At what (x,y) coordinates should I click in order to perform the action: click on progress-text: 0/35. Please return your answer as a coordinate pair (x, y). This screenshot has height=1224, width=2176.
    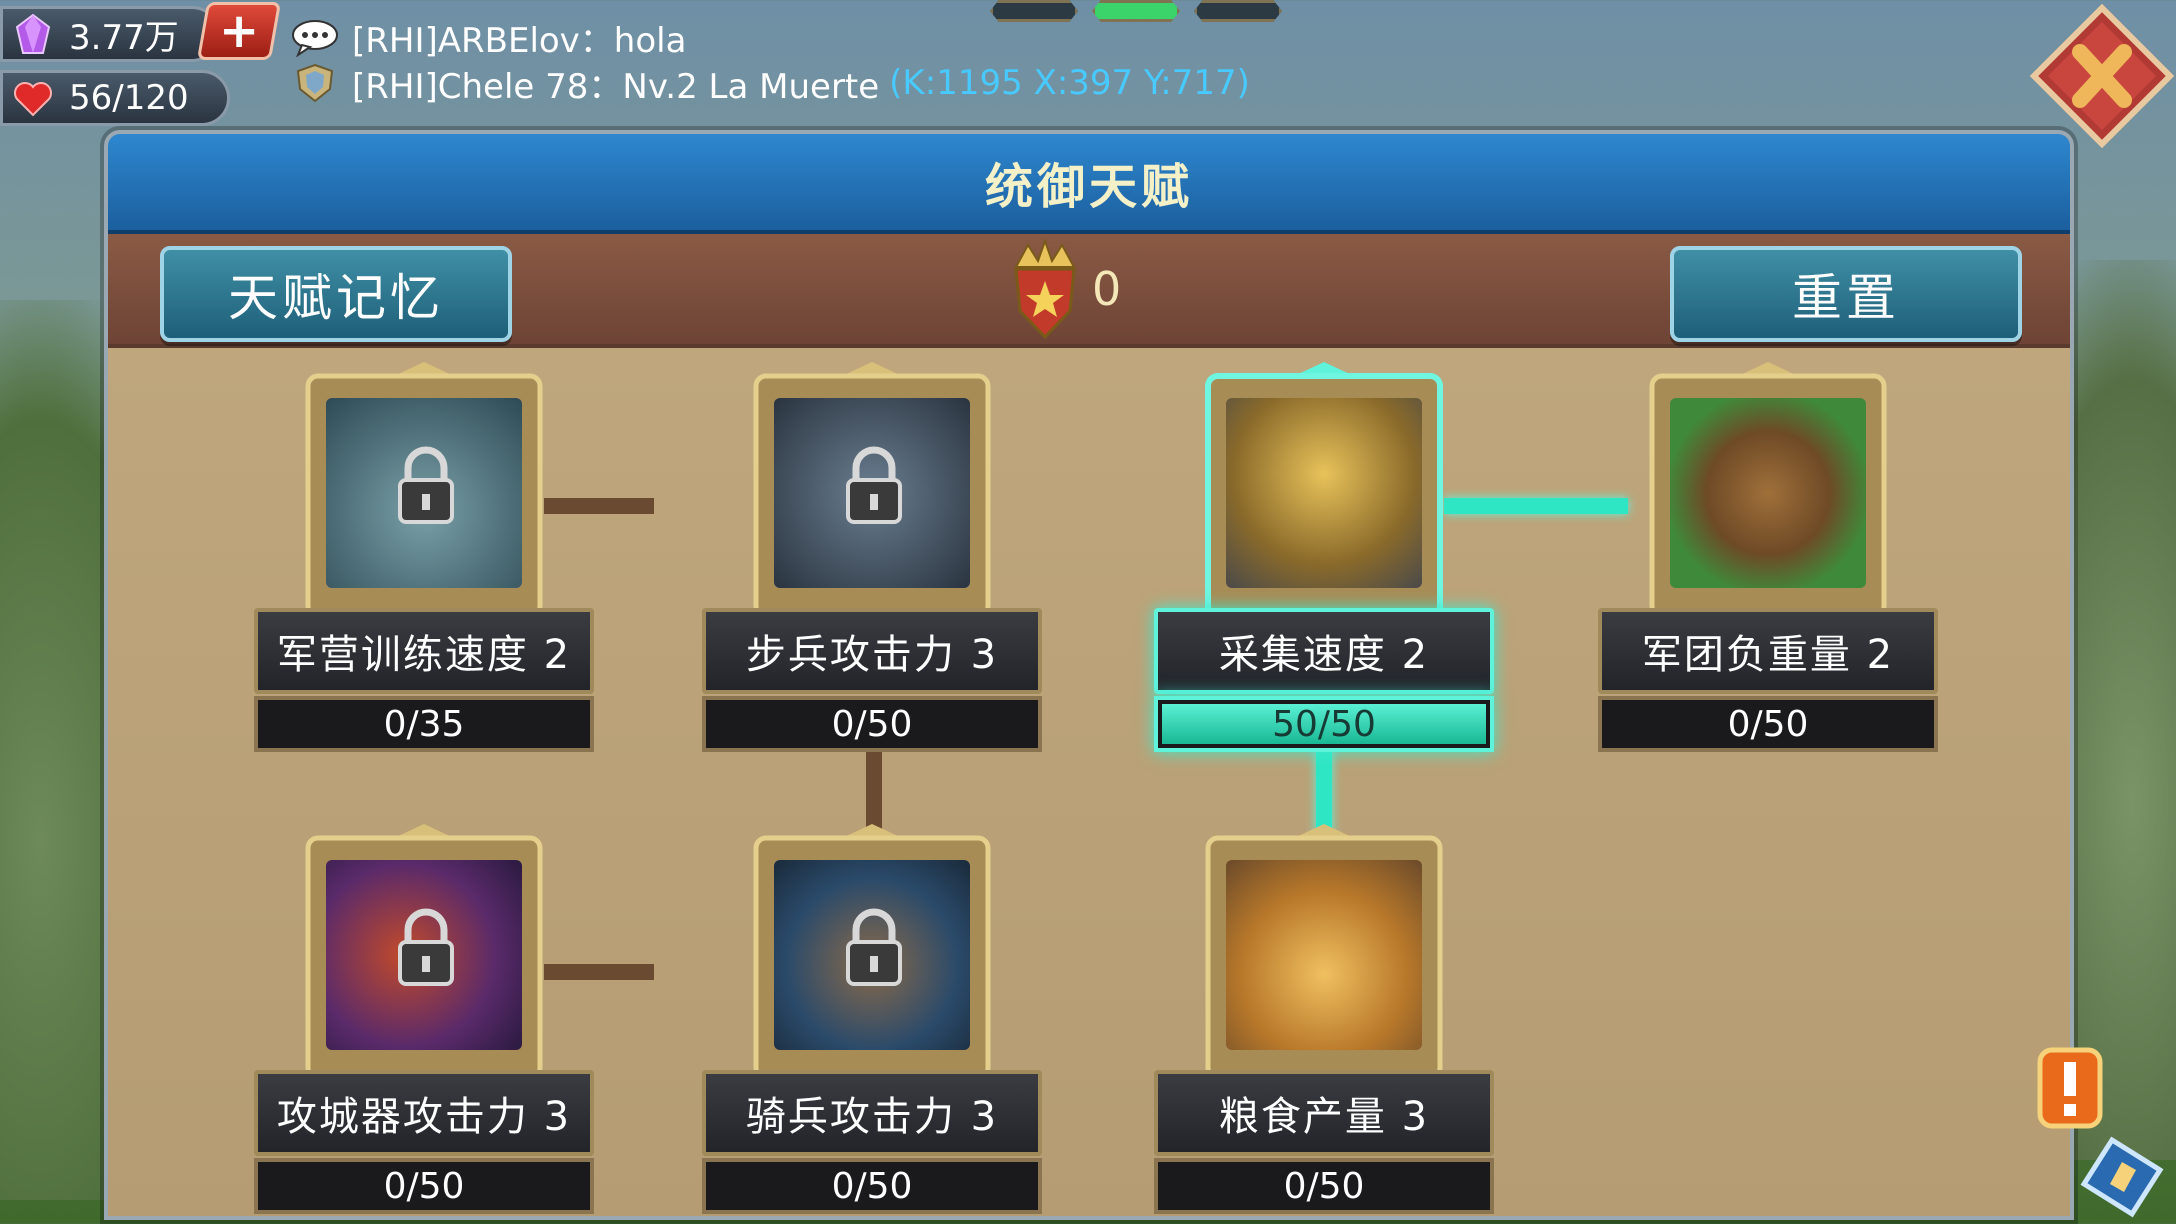
    Looking at the image, I should click on (424, 724).